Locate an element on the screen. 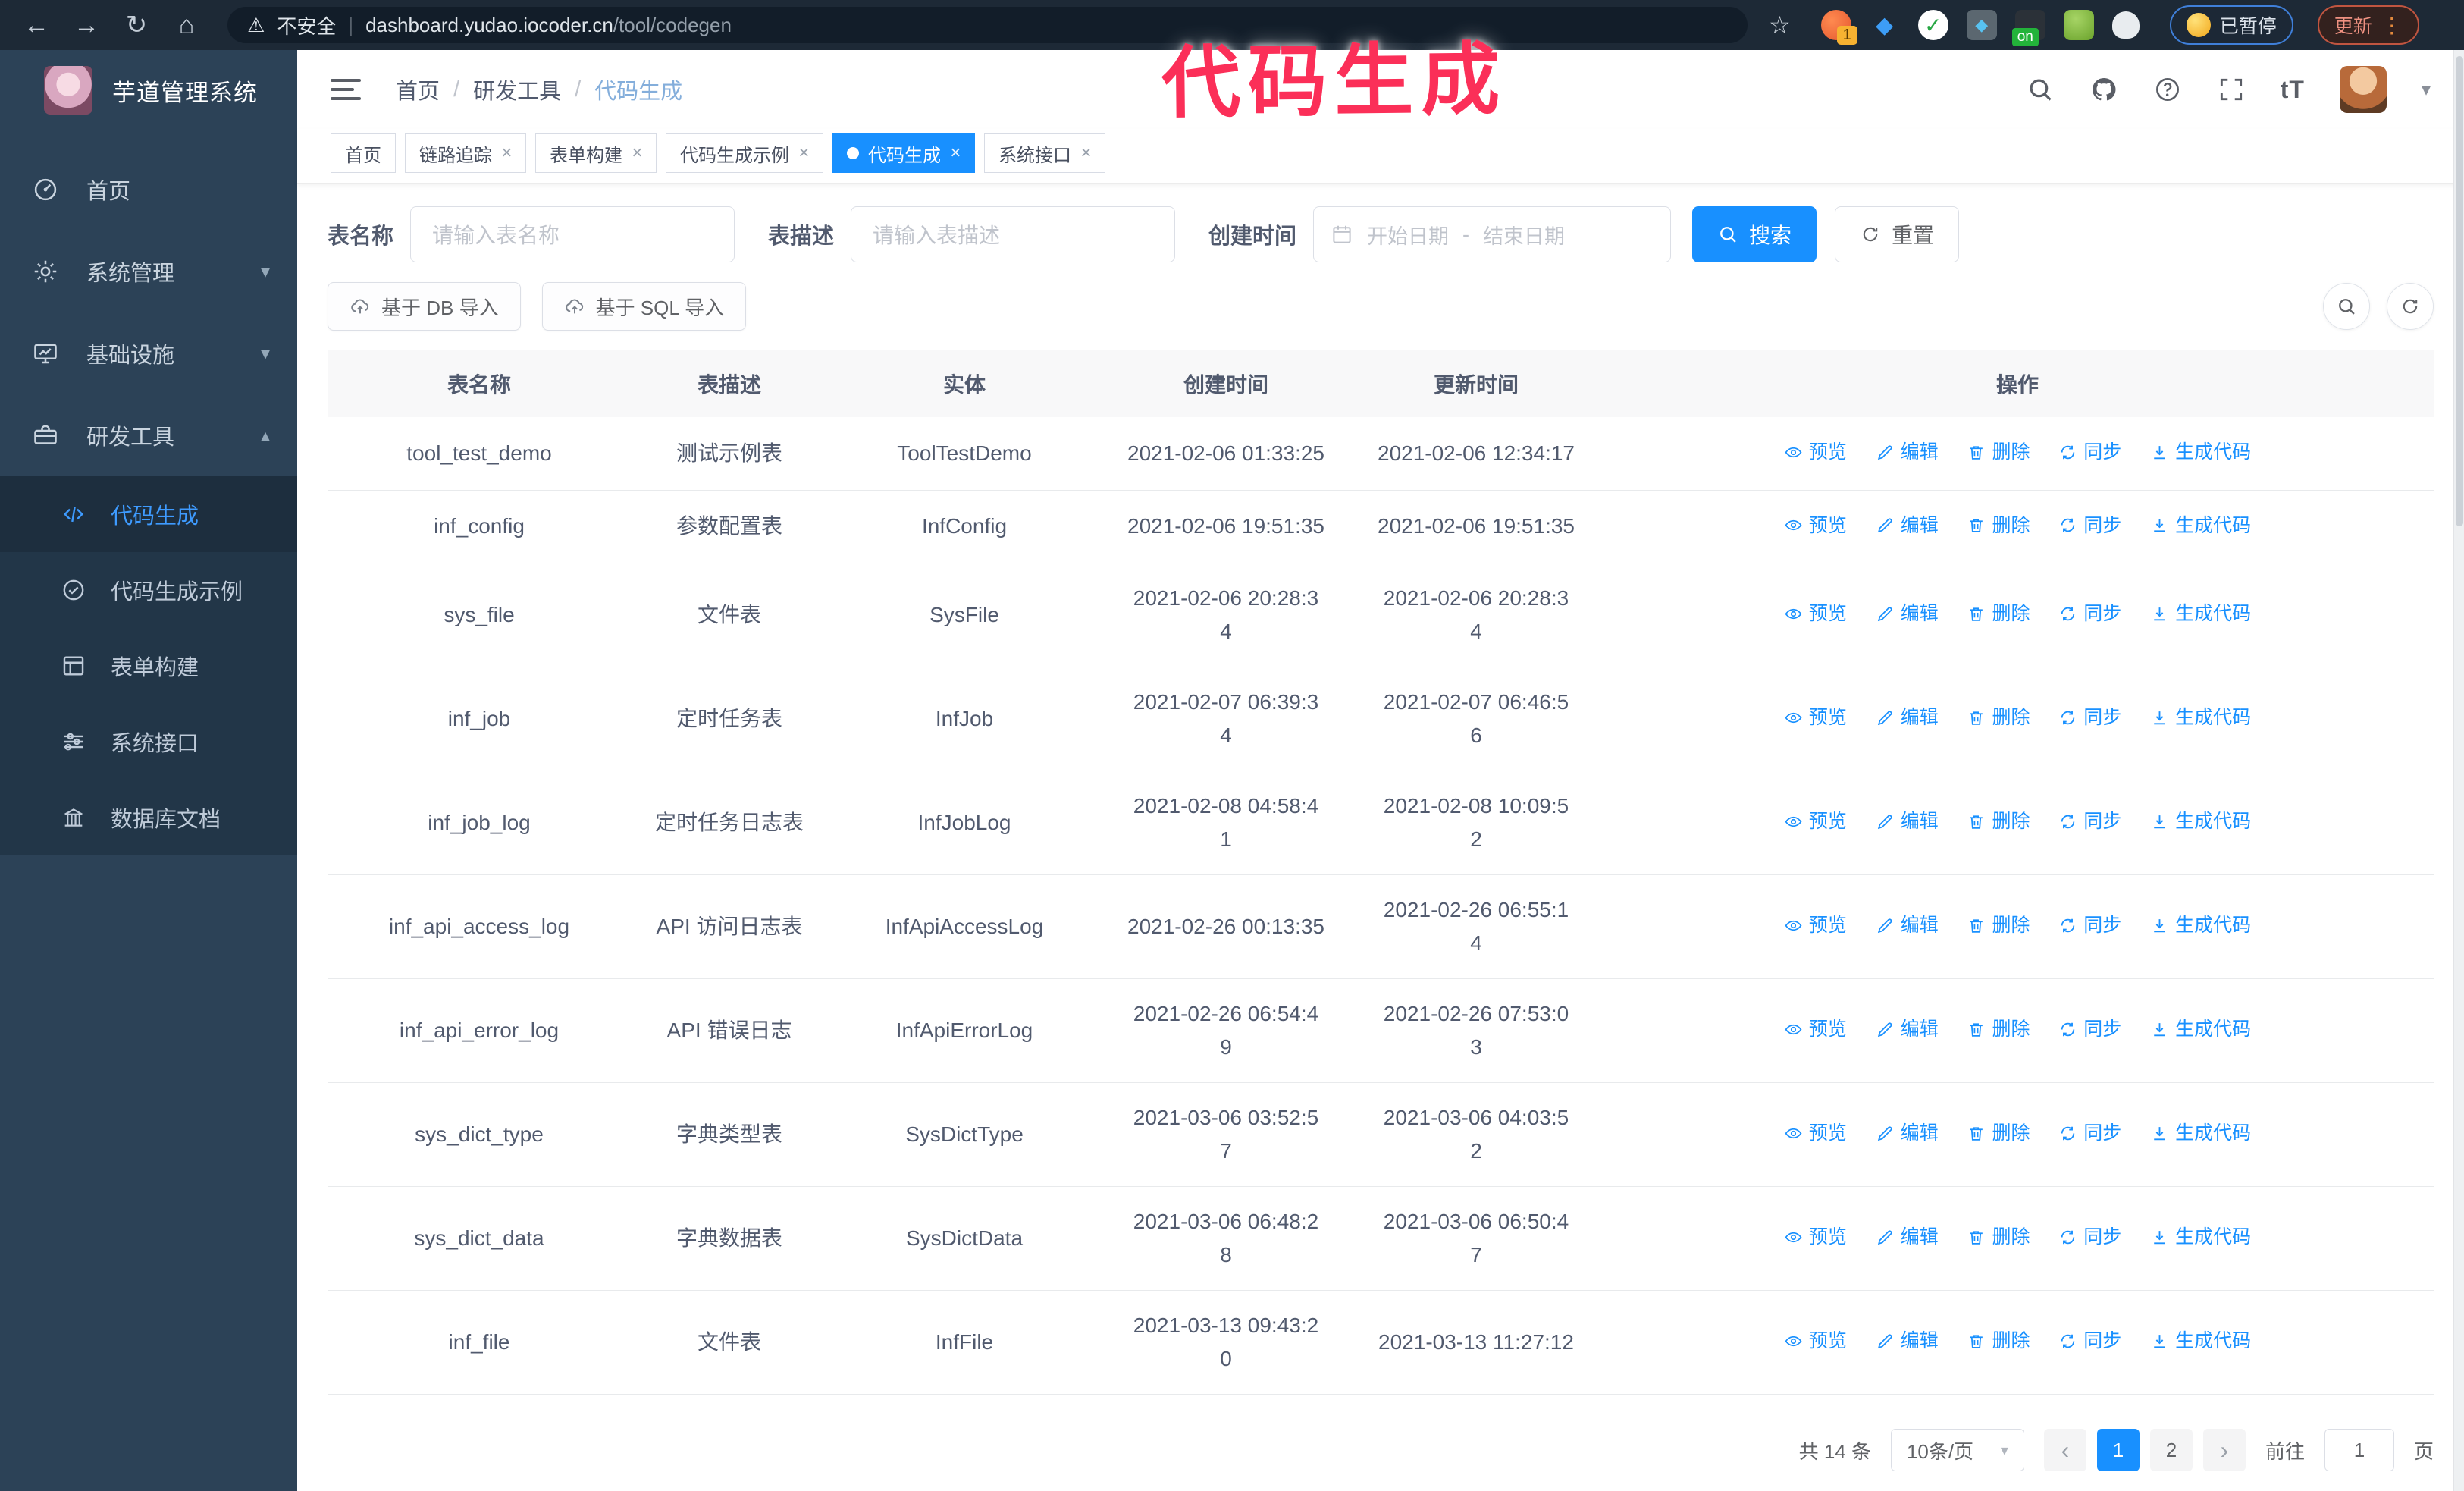 This screenshot has height=1491, width=2464. page-number-button: 2 is located at coordinates (2171, 1450).